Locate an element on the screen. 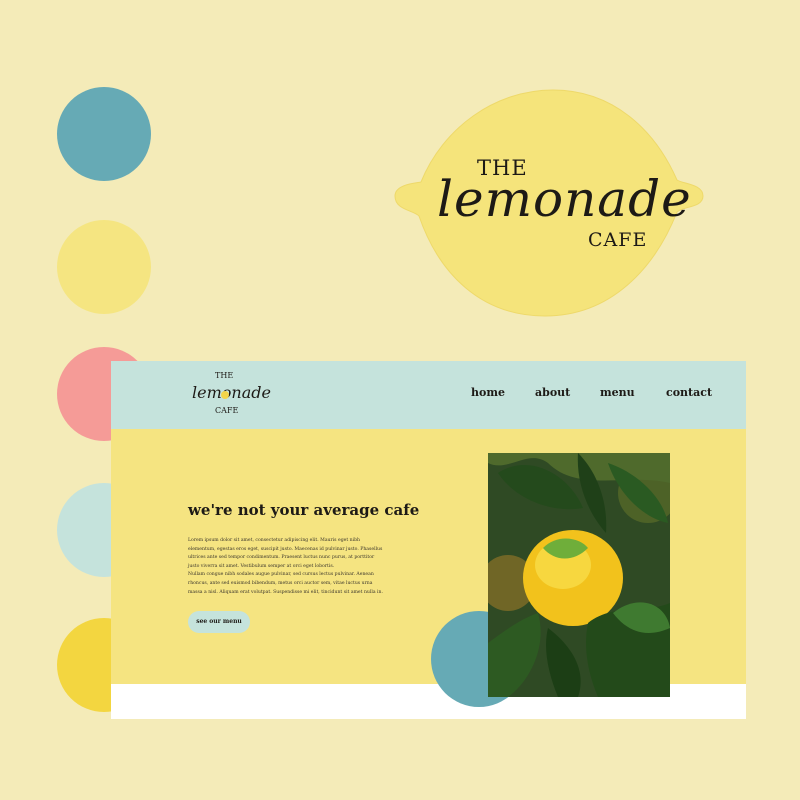 Image resolution: width=800 pixels, height=800 pixels. nav-logo-cafe: CAFE is located at coordinates (227, 410).